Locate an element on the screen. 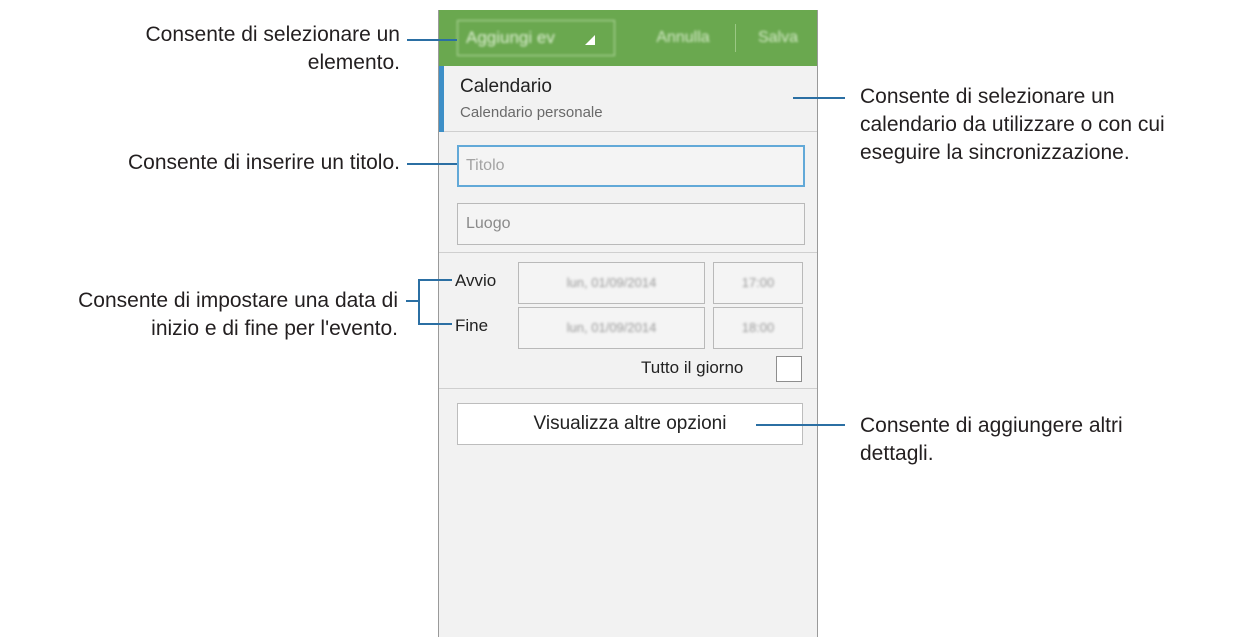 The height and width of the screenshot is (637, 1238). annotation-line: eseguire la sincronizzazione. is located at coordinates (995, 152).